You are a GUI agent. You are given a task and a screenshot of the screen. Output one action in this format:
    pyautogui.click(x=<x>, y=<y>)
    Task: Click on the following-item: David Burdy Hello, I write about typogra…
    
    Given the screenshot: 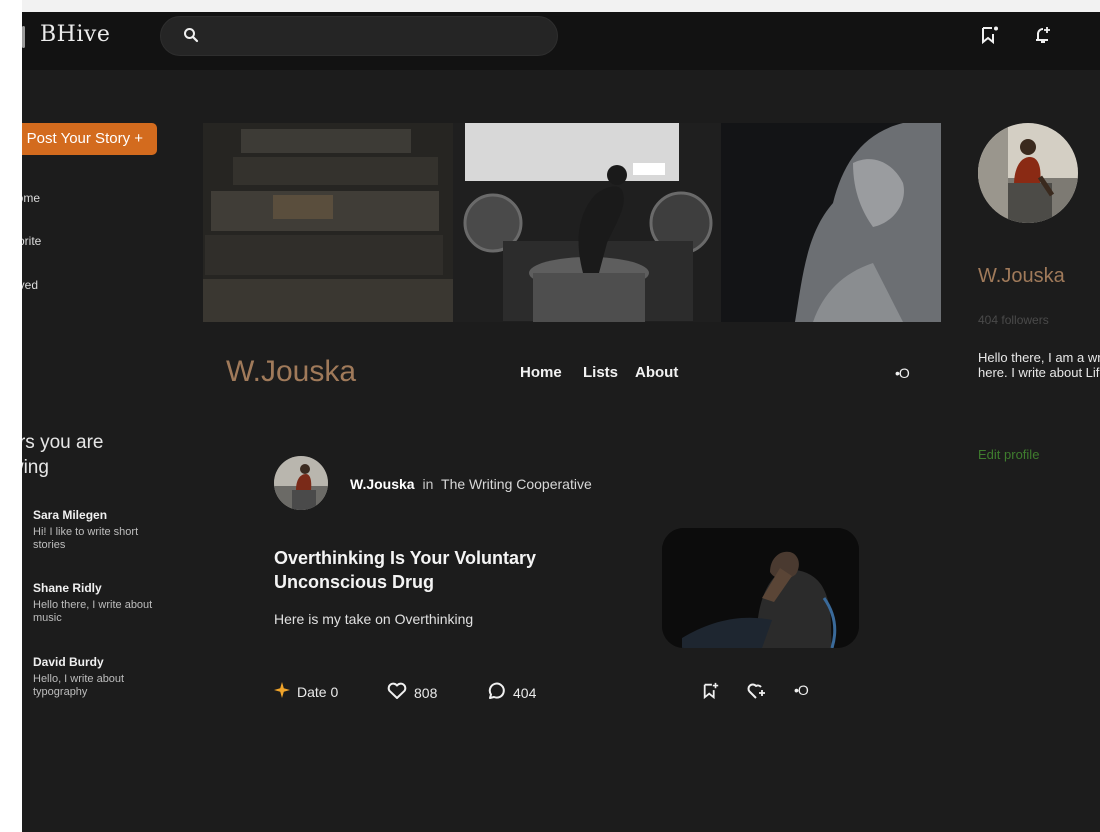 What is the action you would take?
    pyautogui.click(x=100, y=677)
    